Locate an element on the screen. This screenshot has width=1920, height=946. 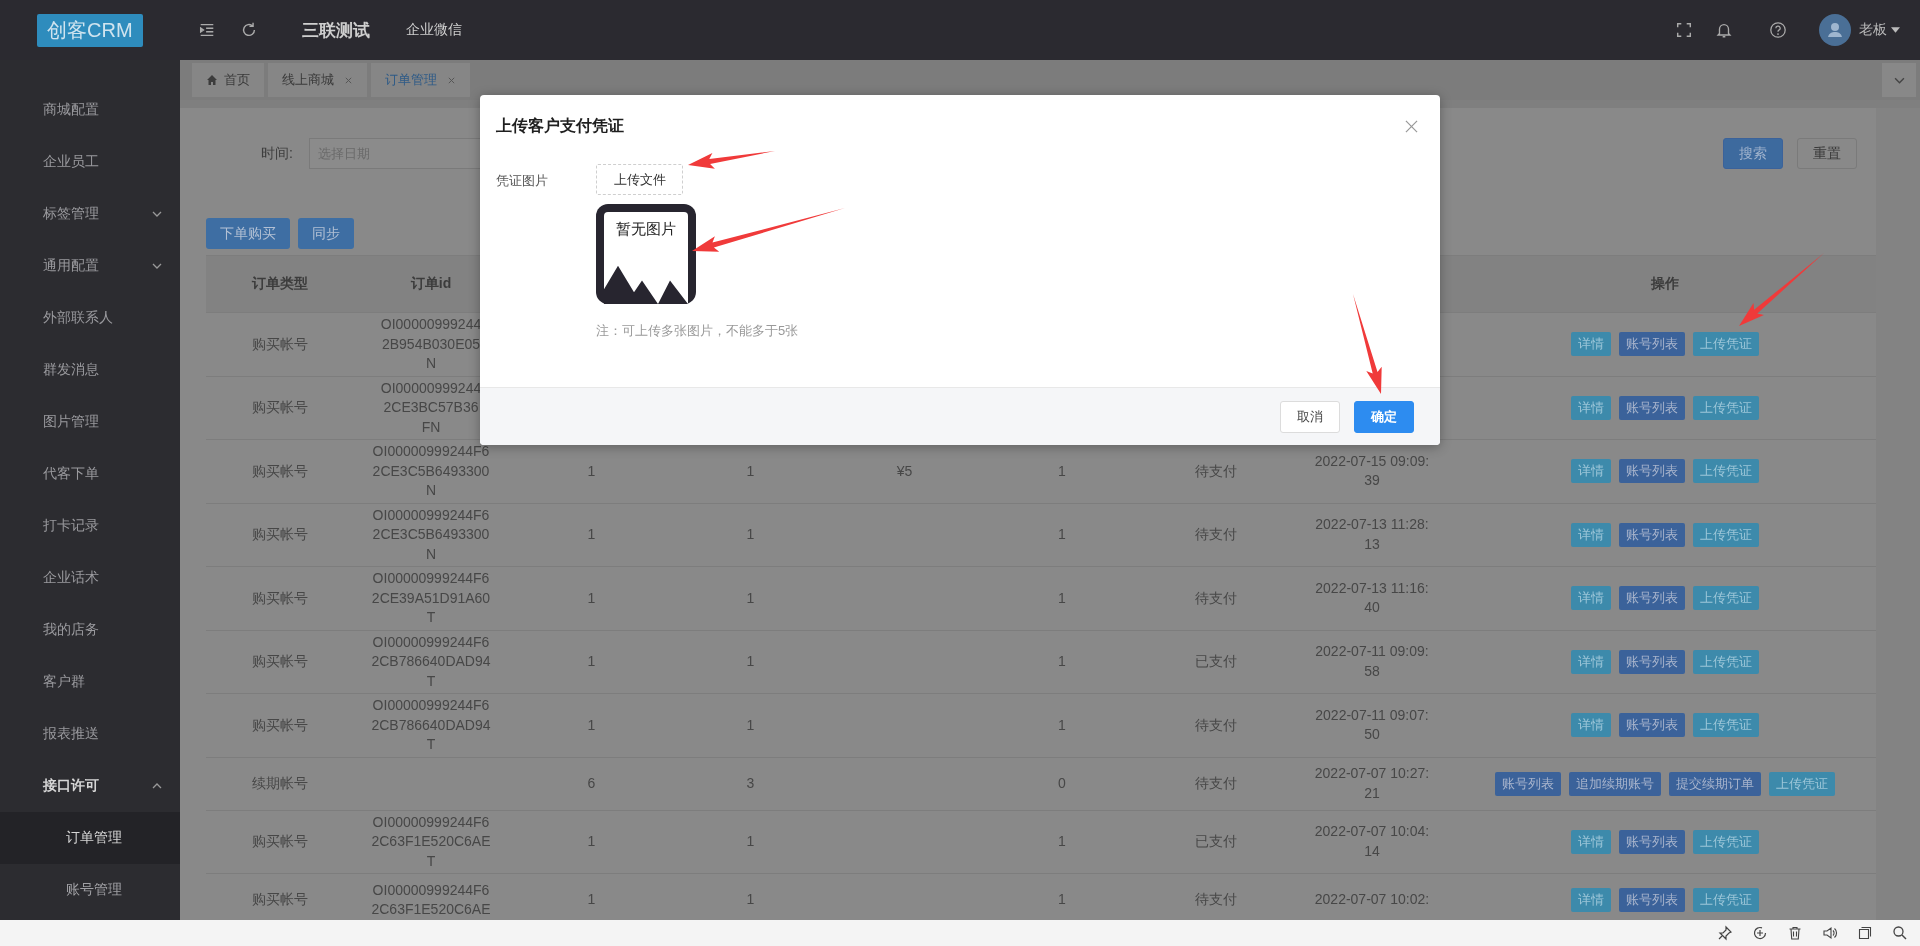
filter-button: 搜索 is located at coordinates (1753, 153).